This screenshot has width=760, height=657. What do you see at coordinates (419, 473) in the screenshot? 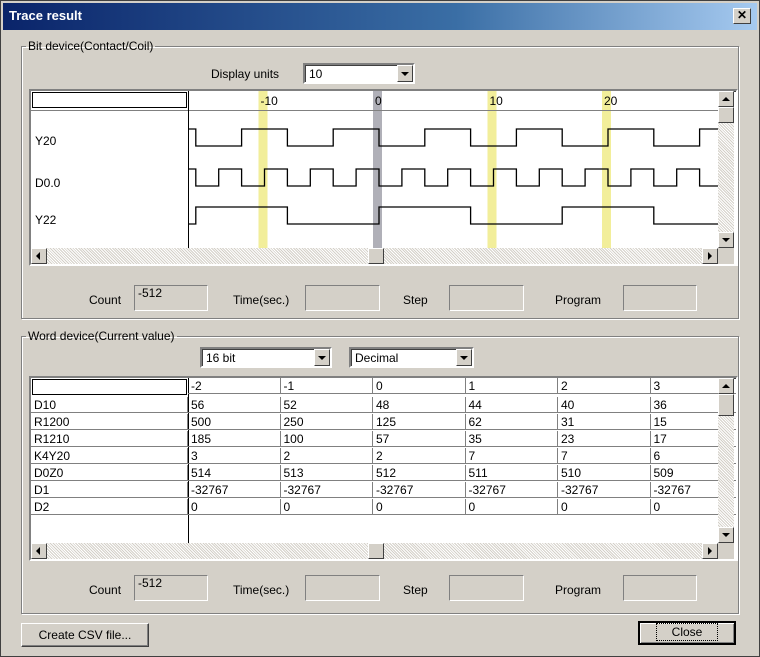
I see `table-cell: 512` at bounding box center [419, 473].